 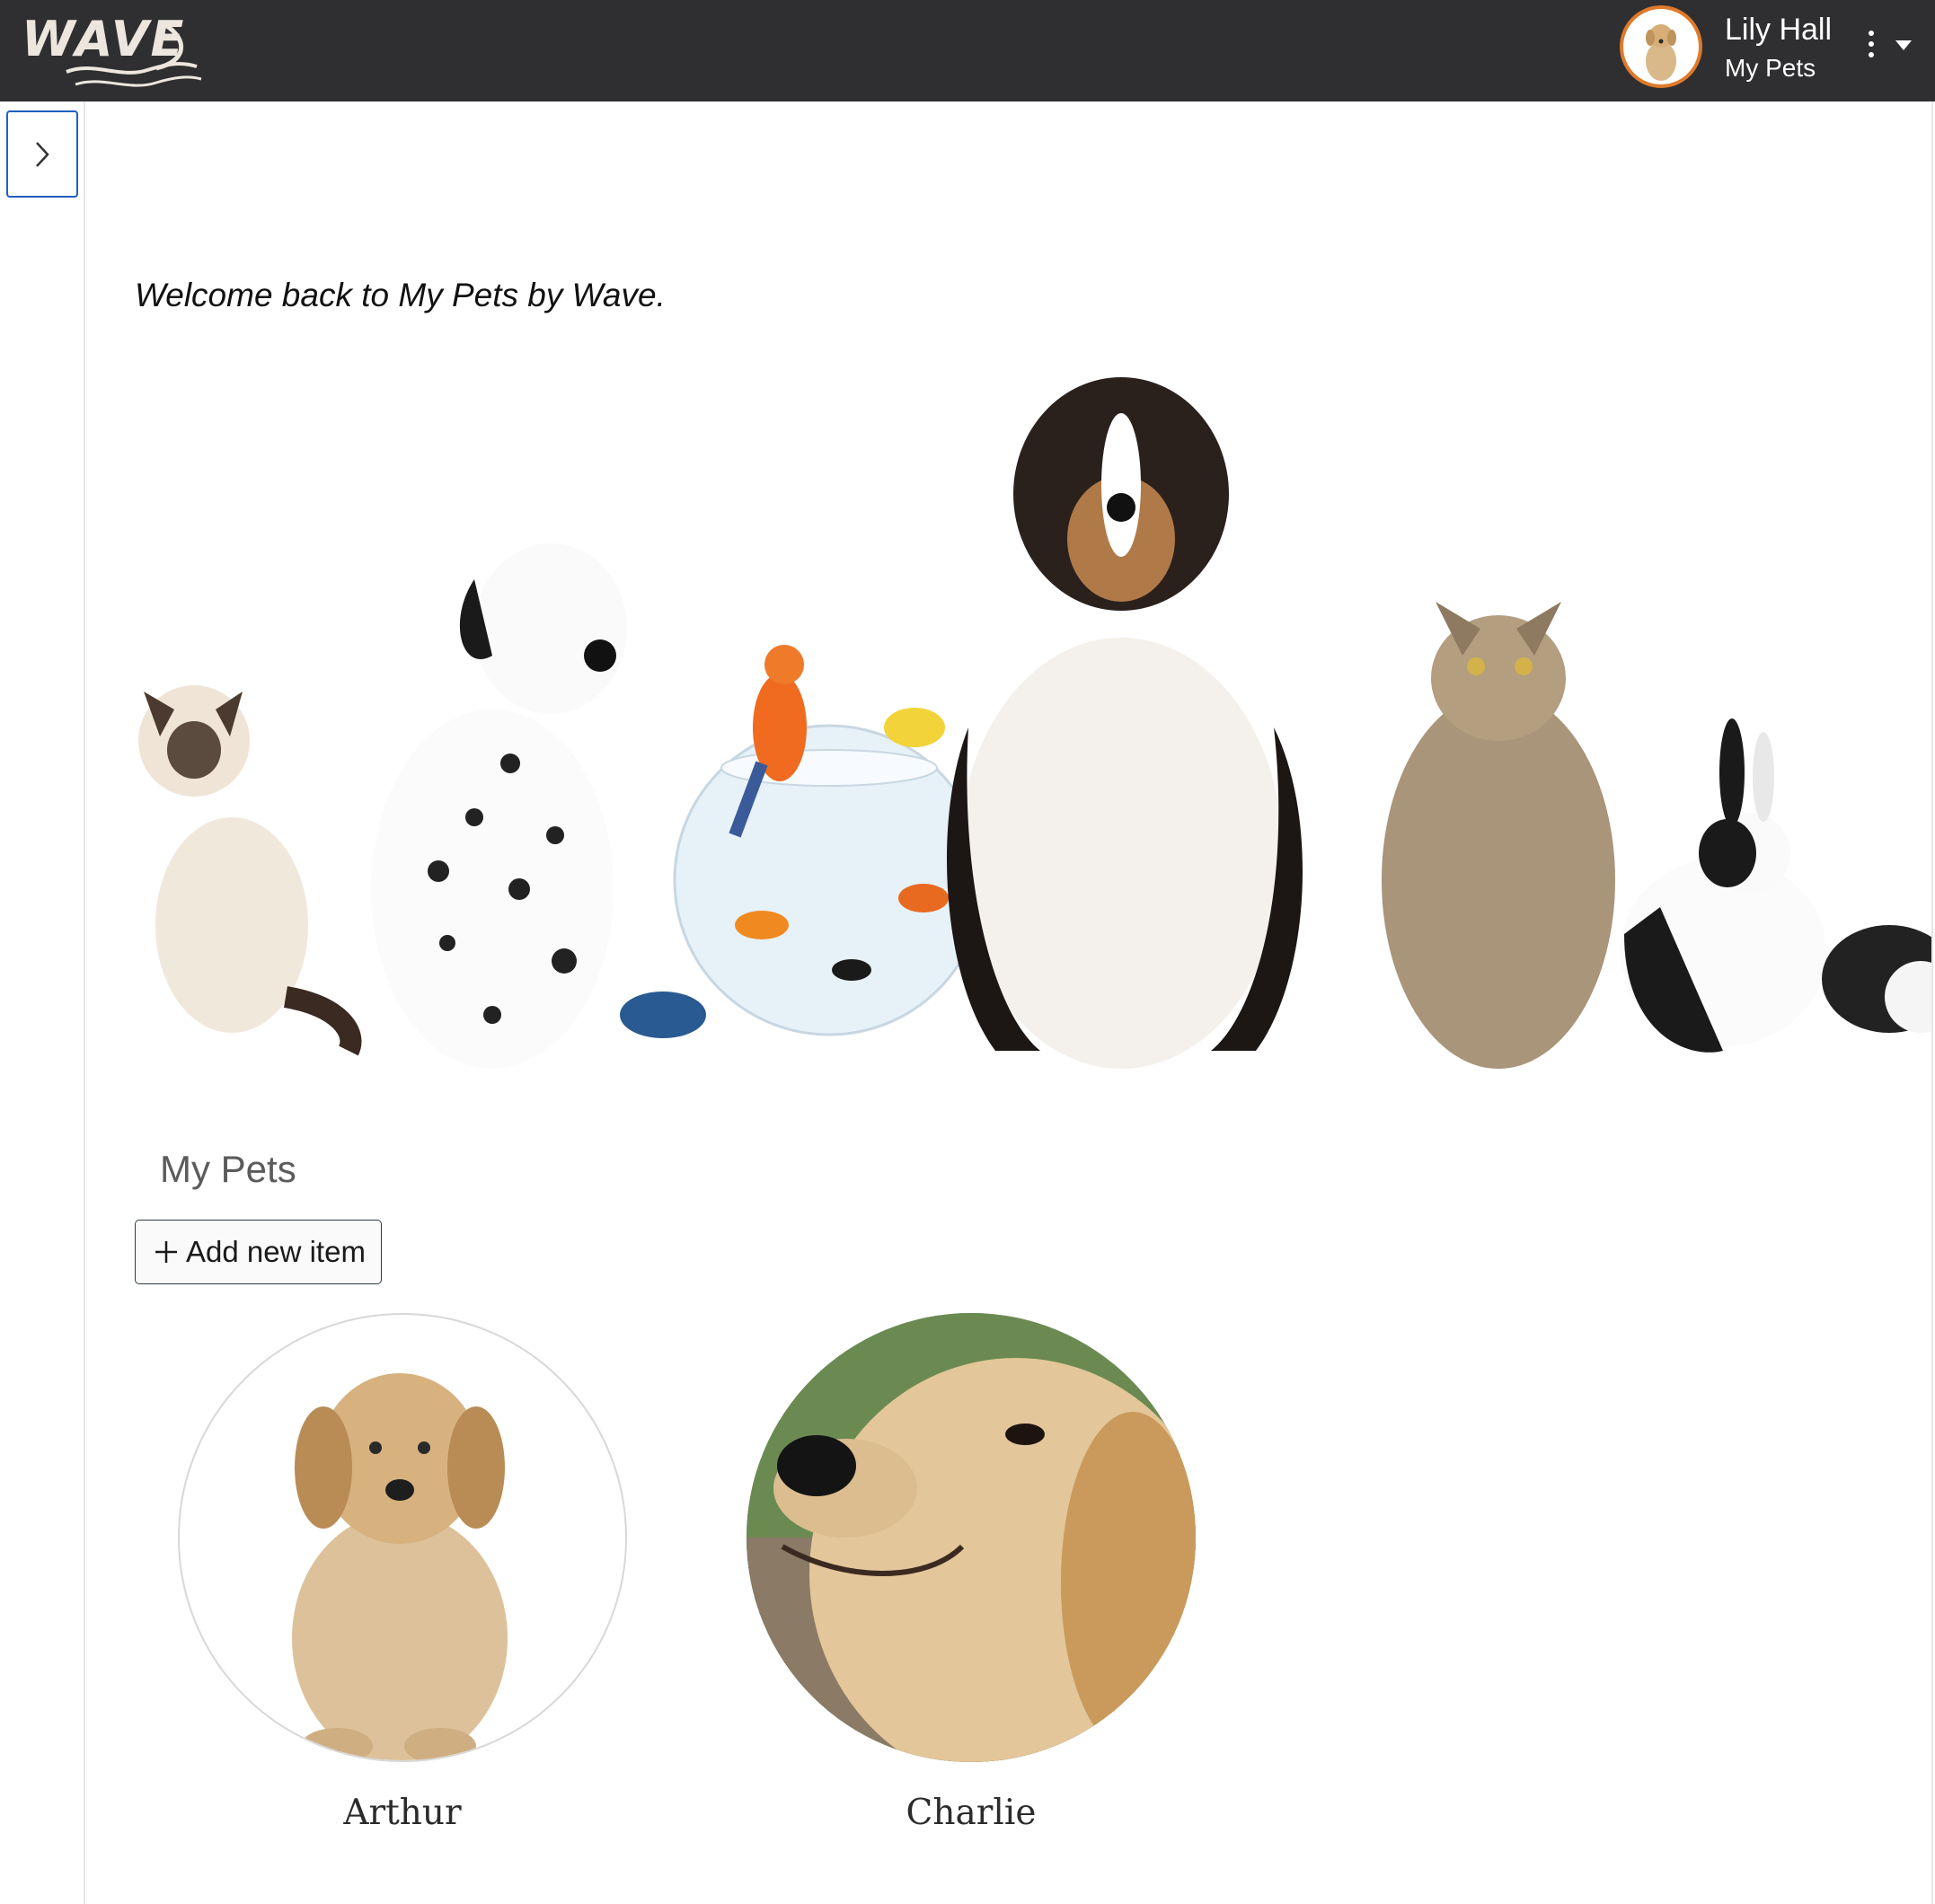 I want to click on more-options-icon, so click(x=1872, y=48).